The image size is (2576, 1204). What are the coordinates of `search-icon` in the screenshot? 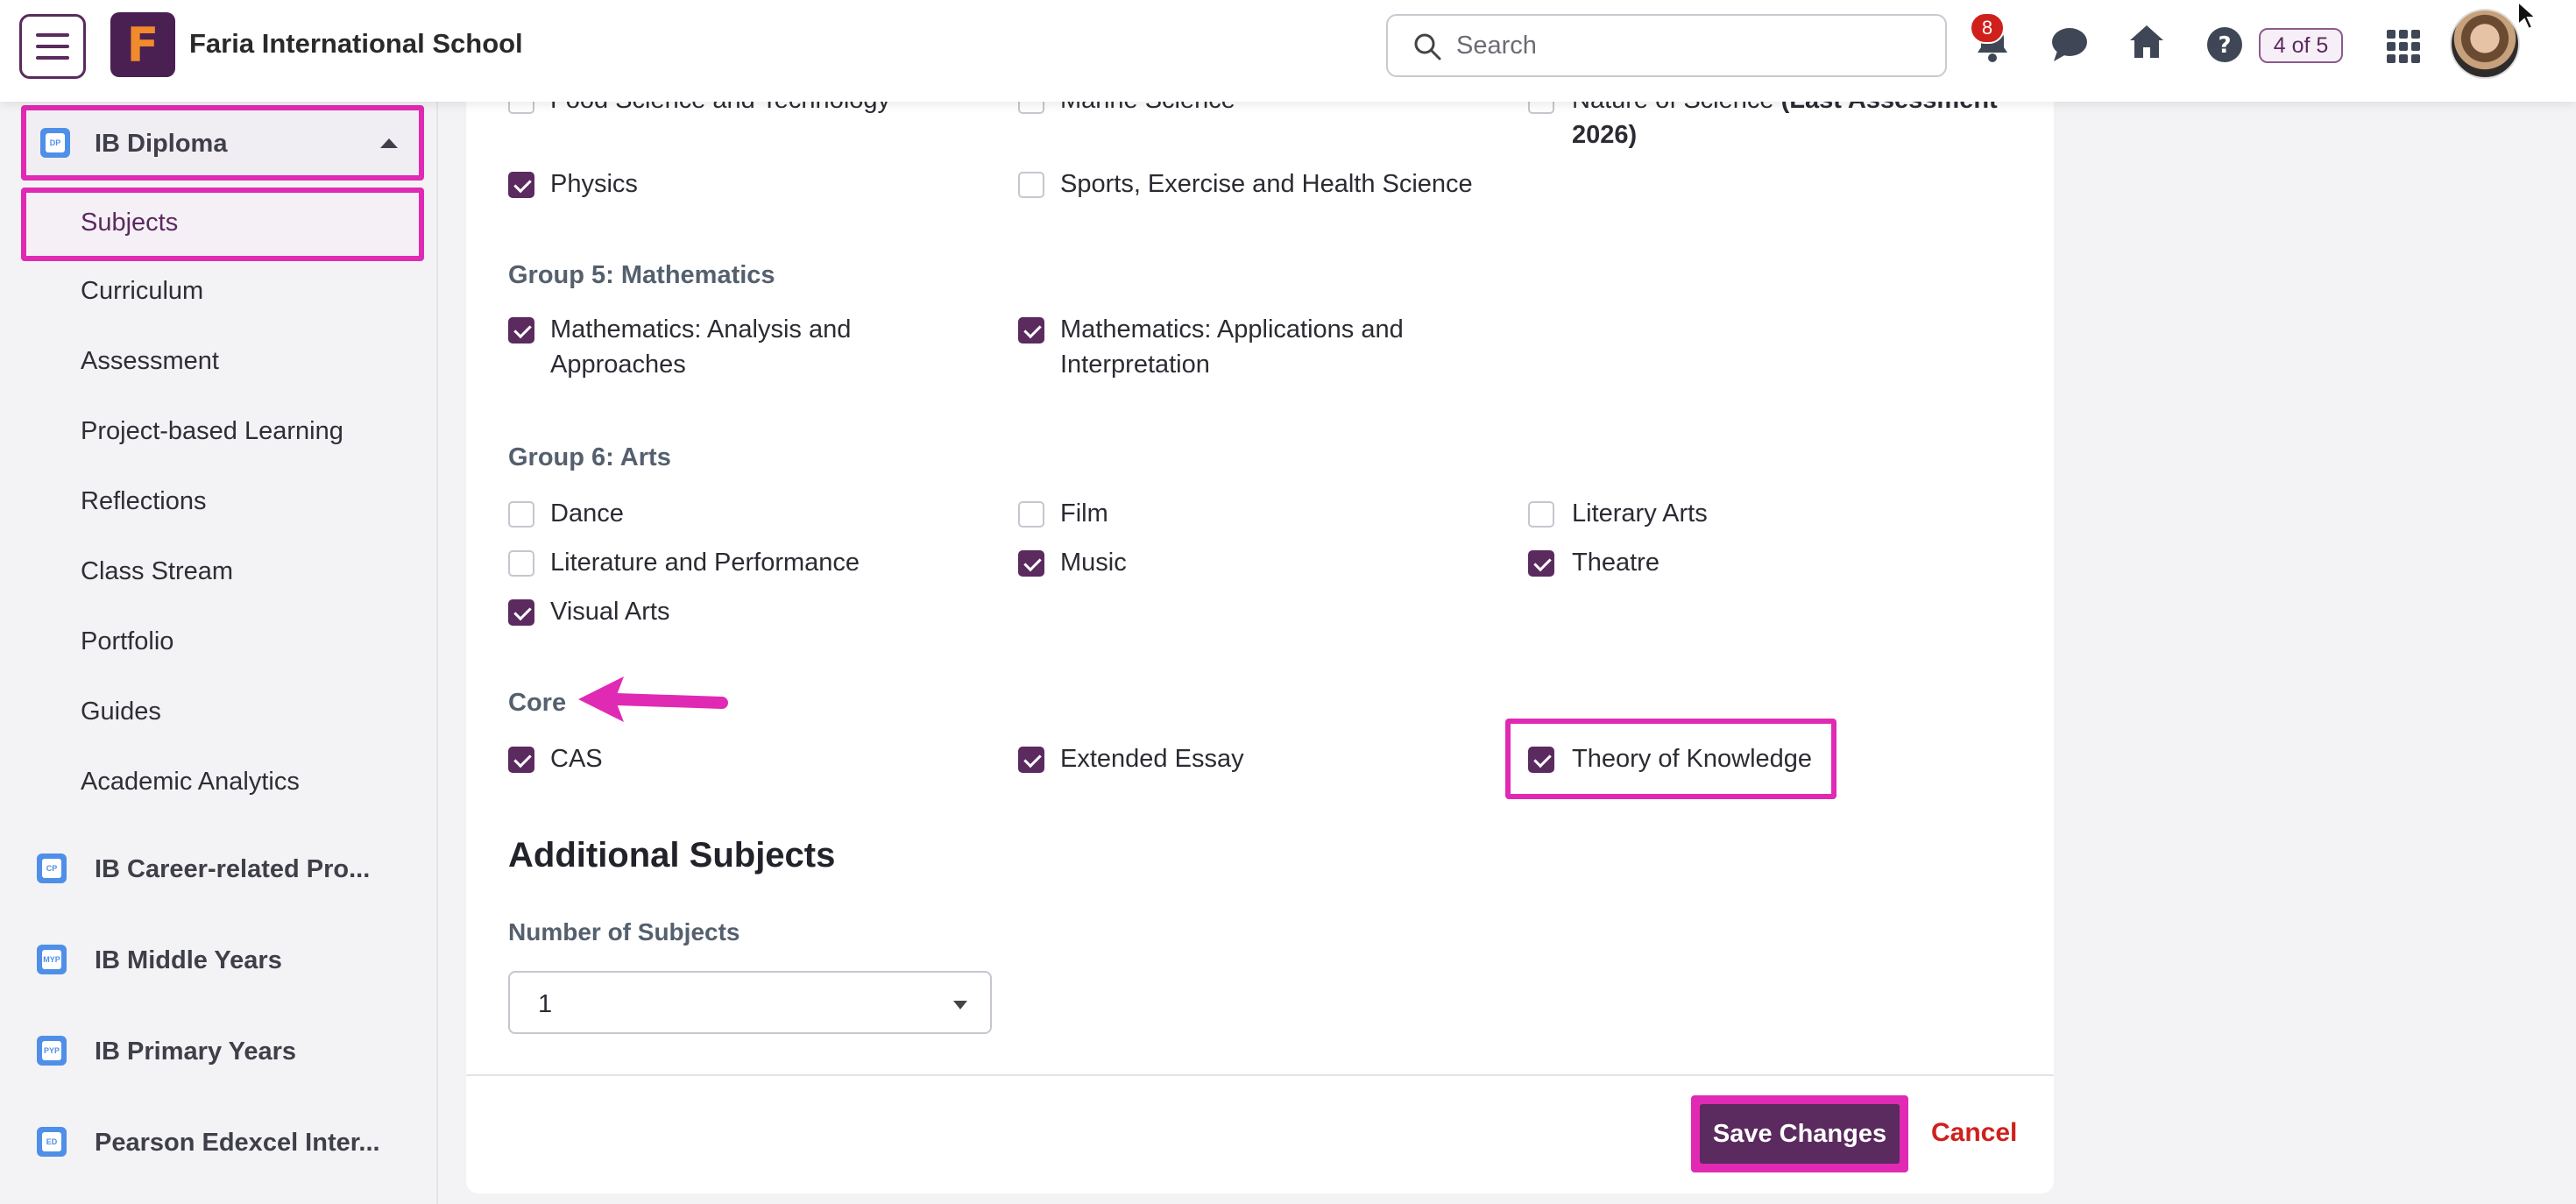 It's located at (1427, 47).